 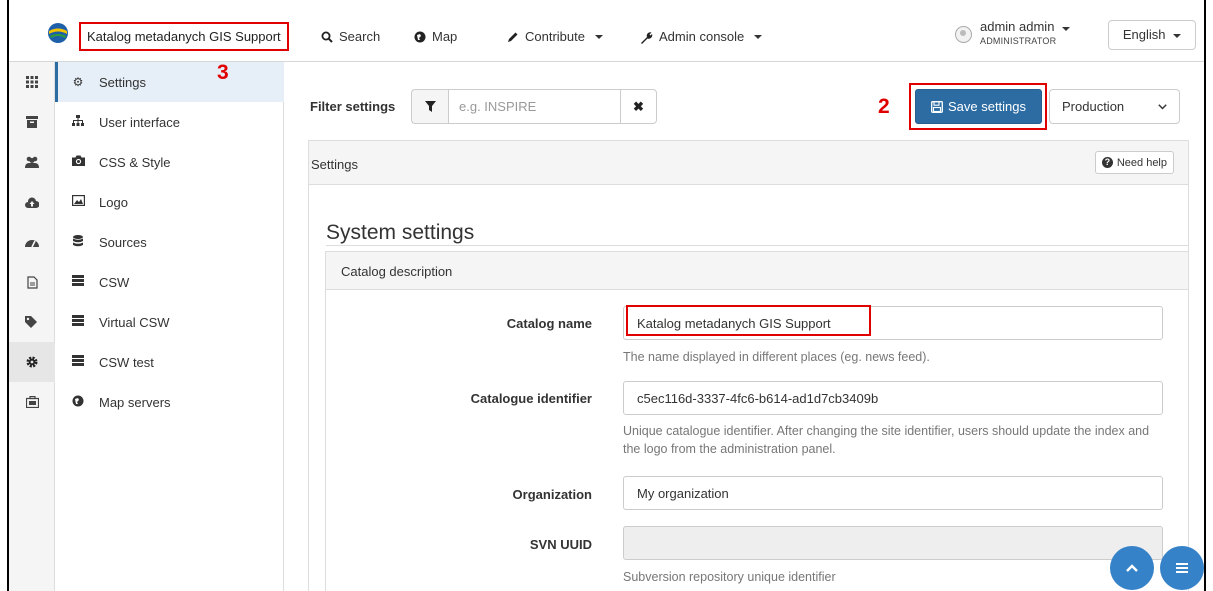 I want to click on nav-map-label: Map, so click(x=445, y=36).